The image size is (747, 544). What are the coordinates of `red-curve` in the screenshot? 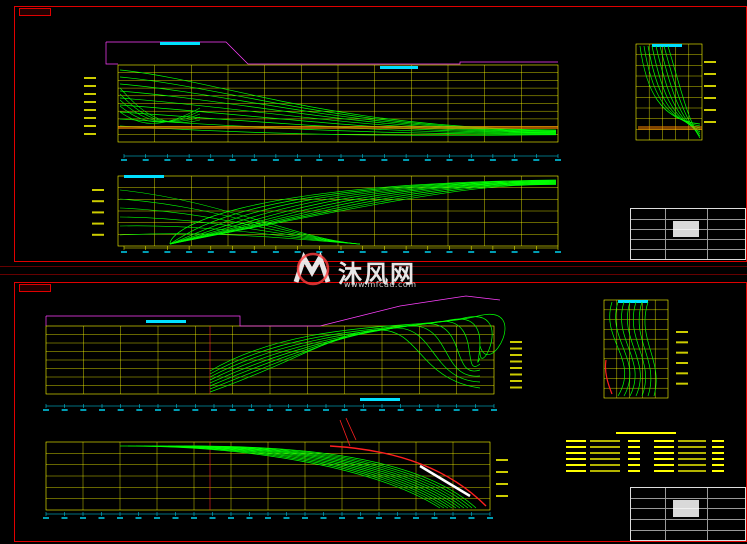 It's located at (608, 377).